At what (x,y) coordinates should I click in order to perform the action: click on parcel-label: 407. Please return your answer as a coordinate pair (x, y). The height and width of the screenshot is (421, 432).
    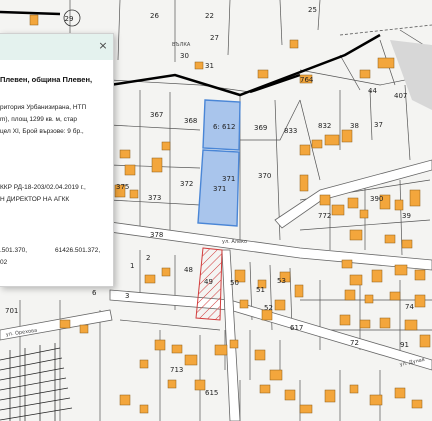
    Looking at the image, I should click on (400, 96).